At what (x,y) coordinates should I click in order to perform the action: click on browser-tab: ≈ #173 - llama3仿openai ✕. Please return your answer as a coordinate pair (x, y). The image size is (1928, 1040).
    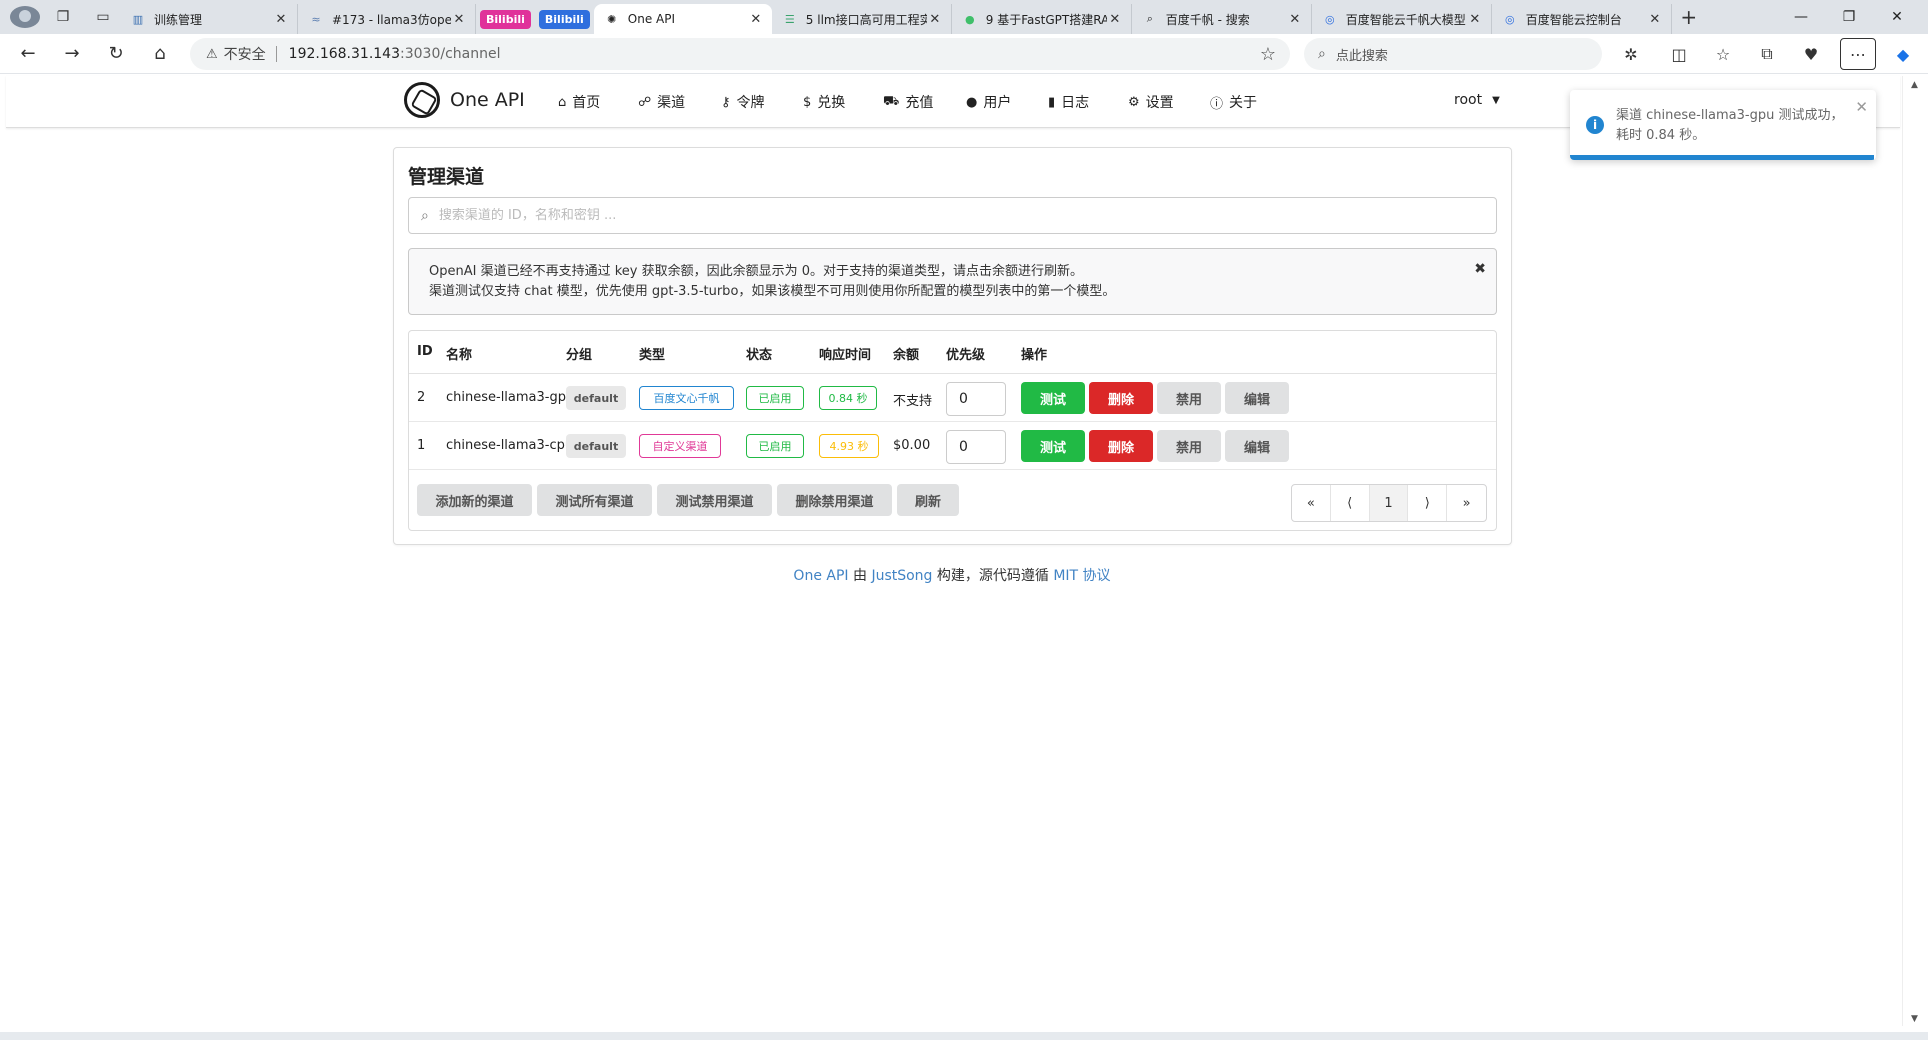
    Looking at the image, I should click on (387, 19).